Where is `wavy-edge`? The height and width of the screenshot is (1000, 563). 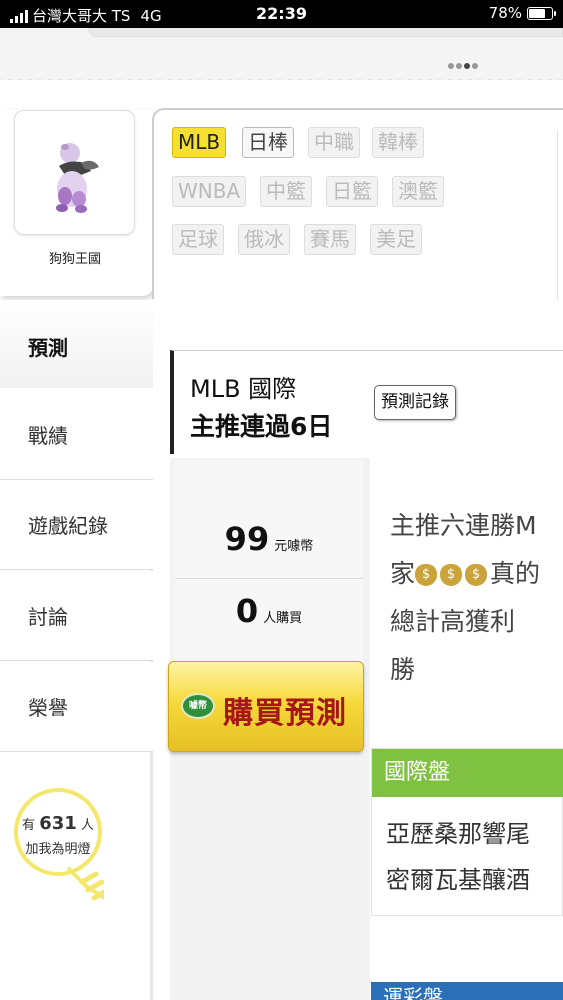 wavy-edge is located at coordinates (281, 80).